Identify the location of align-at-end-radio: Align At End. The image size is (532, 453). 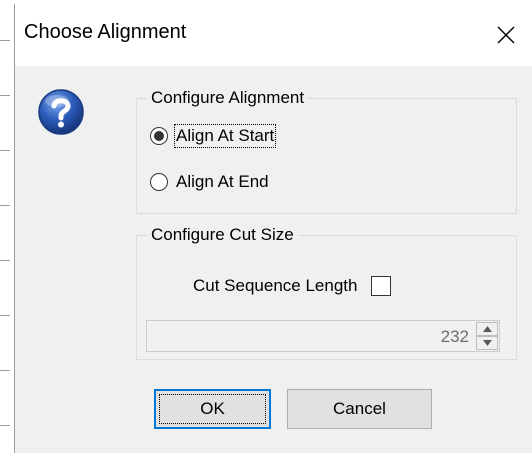
(209, 182).